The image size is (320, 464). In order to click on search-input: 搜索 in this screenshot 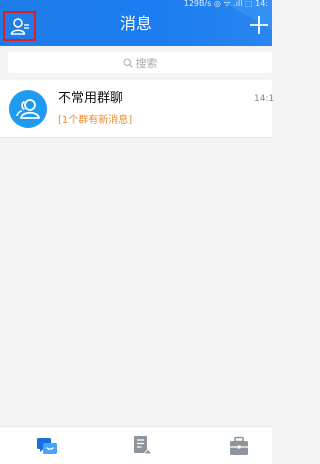, I will do `click(140, 62)`.